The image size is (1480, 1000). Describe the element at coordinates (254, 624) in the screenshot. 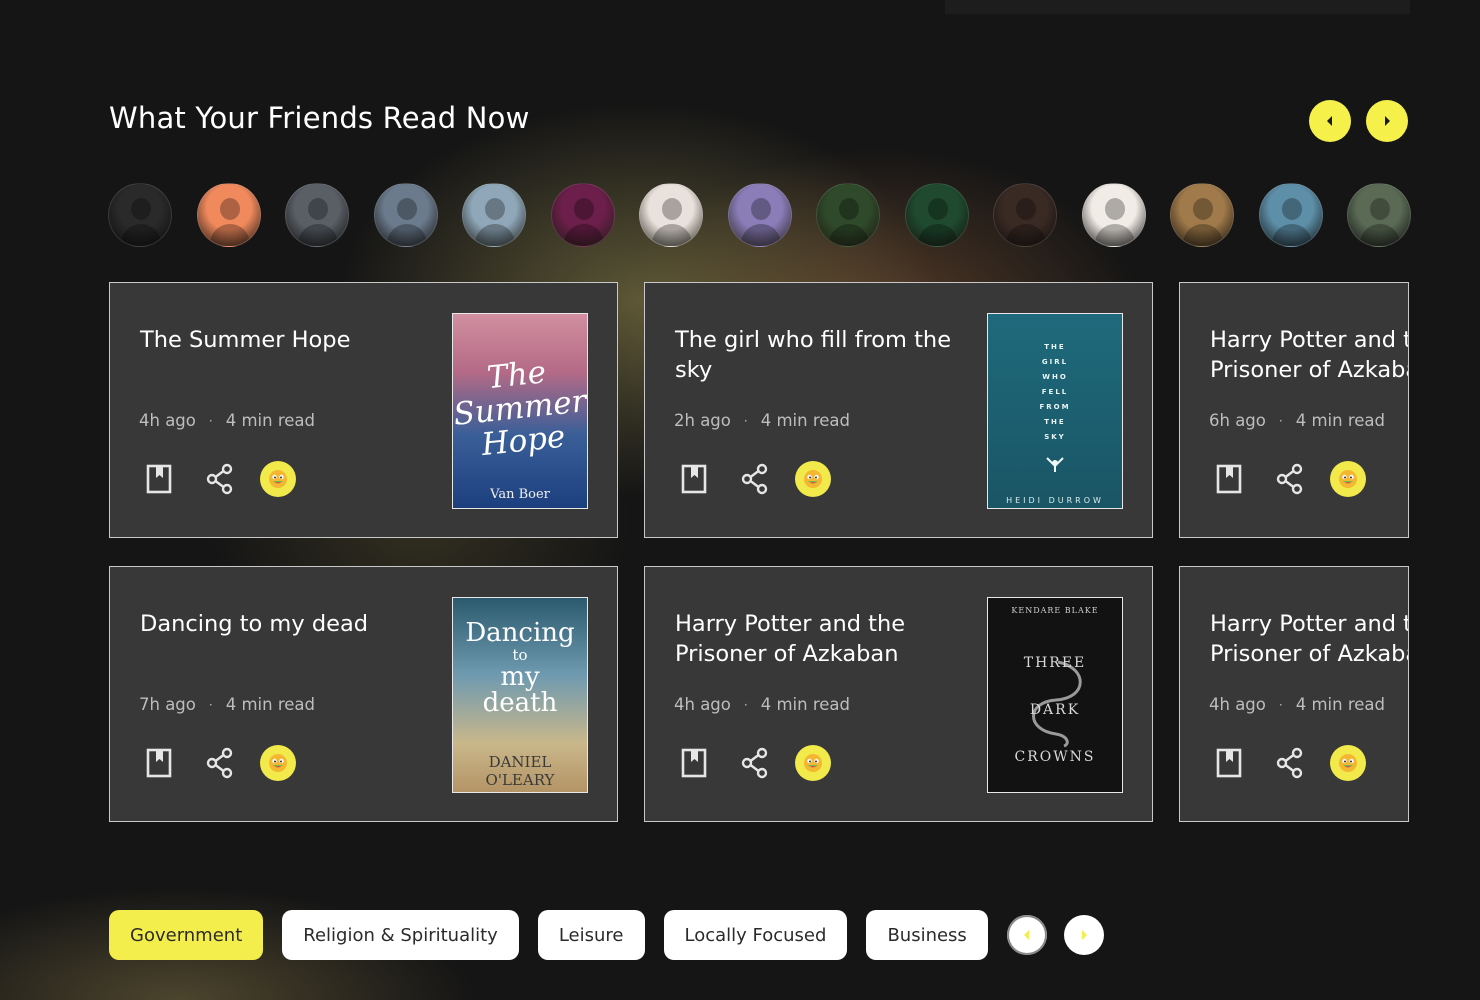

I see `card-title: Dancing to my dead` at that location.